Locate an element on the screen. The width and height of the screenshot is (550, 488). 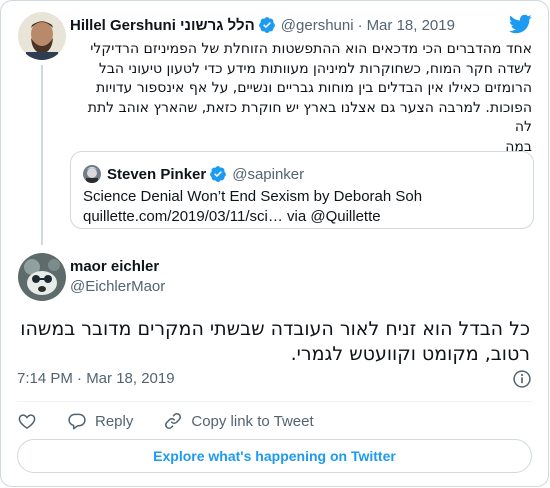
quoted-tweet-header: Steven Pinker @sapinker is located at coordinates (193, 174).